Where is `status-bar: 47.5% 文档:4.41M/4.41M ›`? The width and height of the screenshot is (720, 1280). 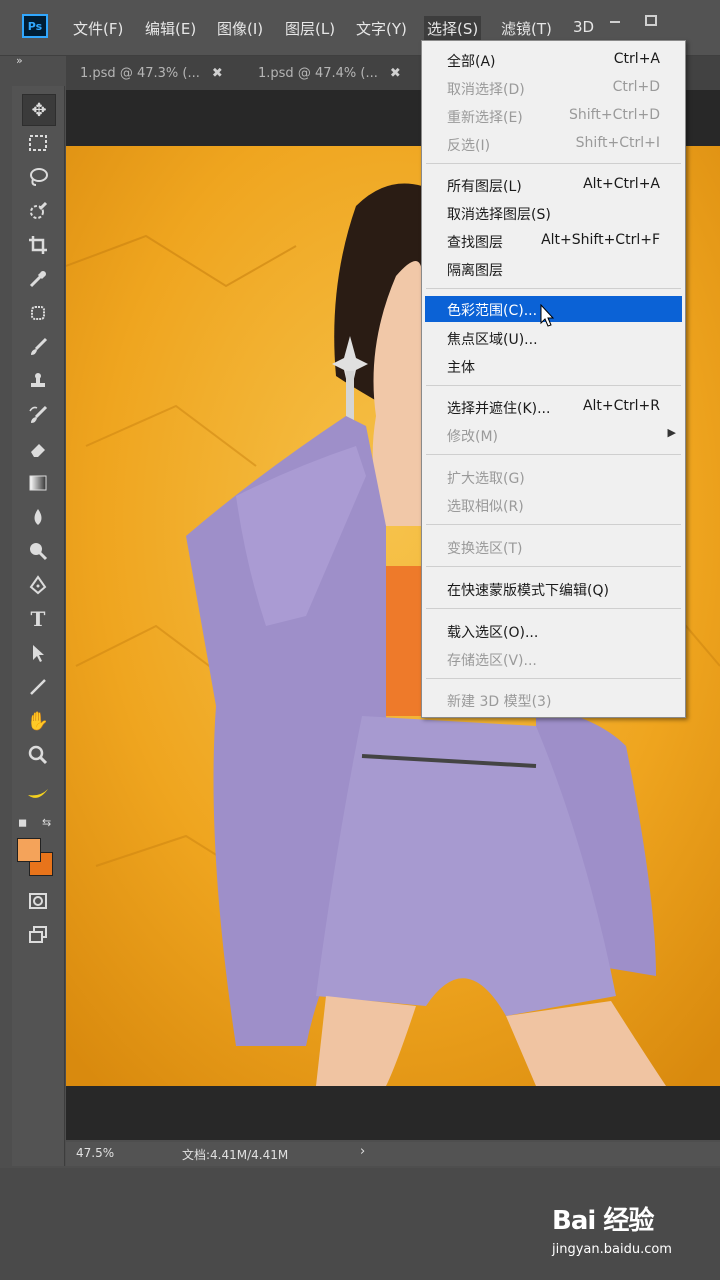 status-bar: 47.5% 文档:4.41M/4.41M › is located at coordinates (393, 1154).